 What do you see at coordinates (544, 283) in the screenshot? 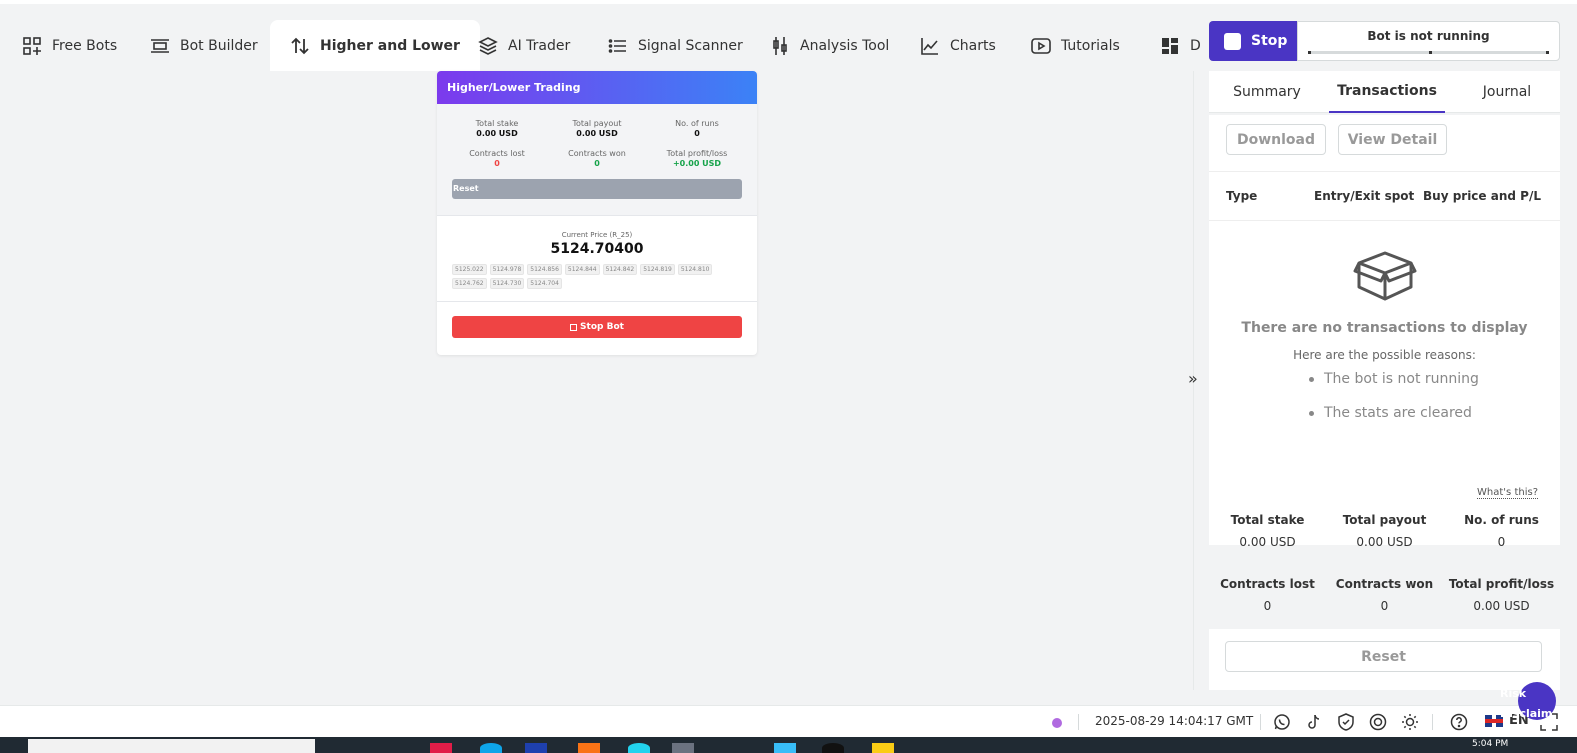
I see `tick-chip: 5124.704` at bounding box center [544, 283].